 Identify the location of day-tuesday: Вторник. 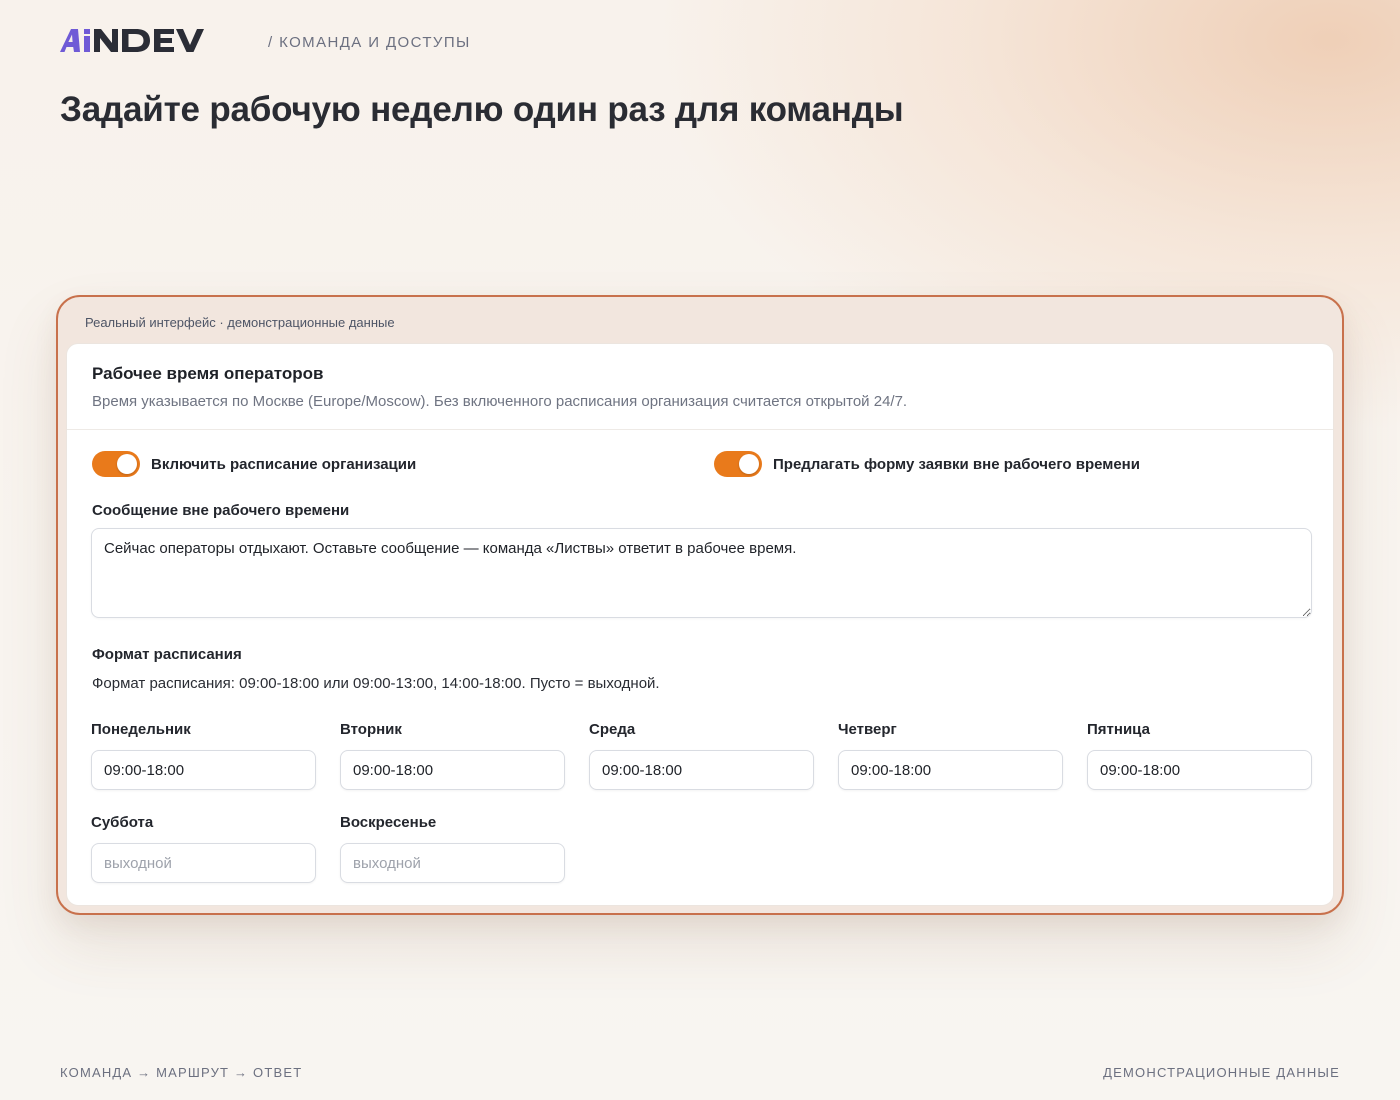
(452, 755).